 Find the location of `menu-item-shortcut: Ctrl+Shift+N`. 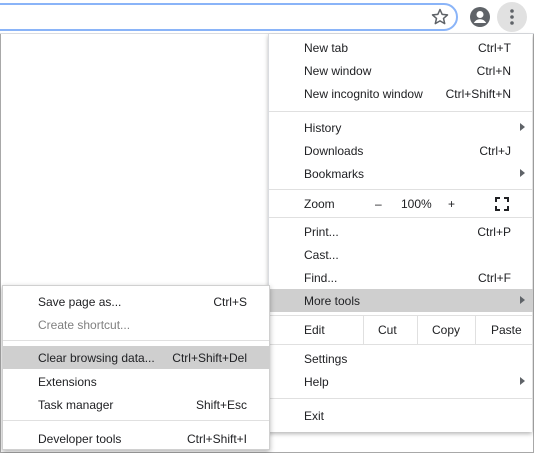

menu-item-shortcut: Ctrl+Shift+N is located at coordinates (478, 94).